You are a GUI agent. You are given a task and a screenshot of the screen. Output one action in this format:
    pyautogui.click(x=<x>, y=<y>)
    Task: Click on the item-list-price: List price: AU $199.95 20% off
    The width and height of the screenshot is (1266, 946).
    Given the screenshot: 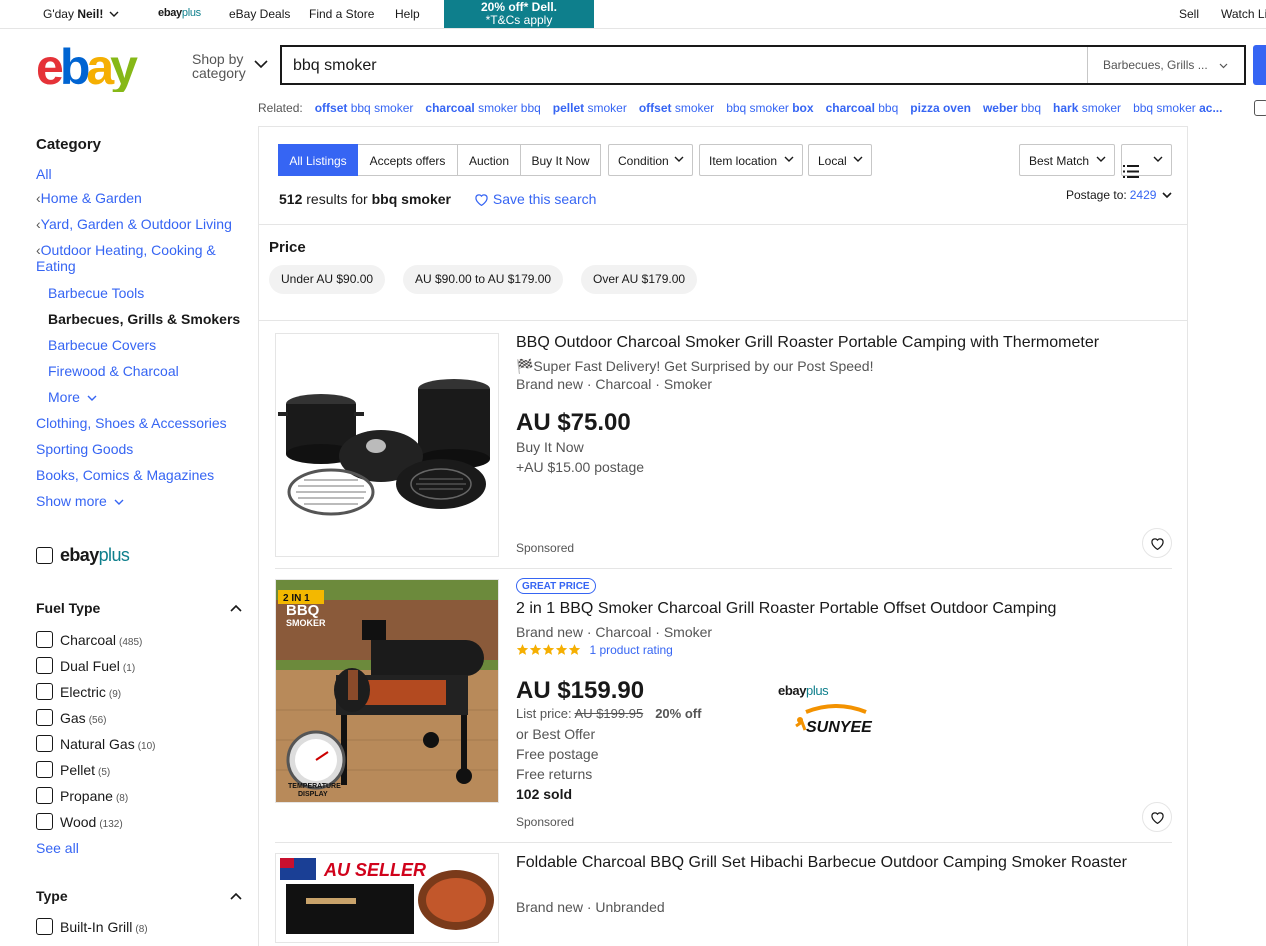 What is the action you would take?
    pyautogui.click(x=608, y=713)
    